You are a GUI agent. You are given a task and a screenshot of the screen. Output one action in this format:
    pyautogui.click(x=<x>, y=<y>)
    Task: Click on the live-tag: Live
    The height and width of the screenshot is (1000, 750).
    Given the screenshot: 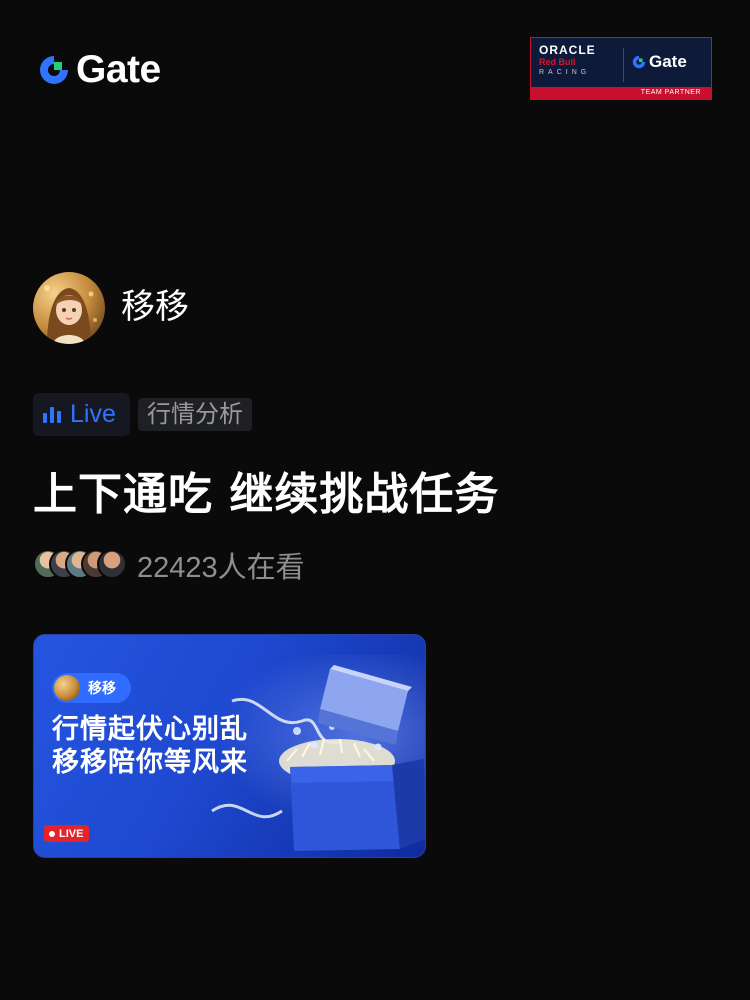 What is the action you would take?
    pyautogui.click(x=81, y=414)
    